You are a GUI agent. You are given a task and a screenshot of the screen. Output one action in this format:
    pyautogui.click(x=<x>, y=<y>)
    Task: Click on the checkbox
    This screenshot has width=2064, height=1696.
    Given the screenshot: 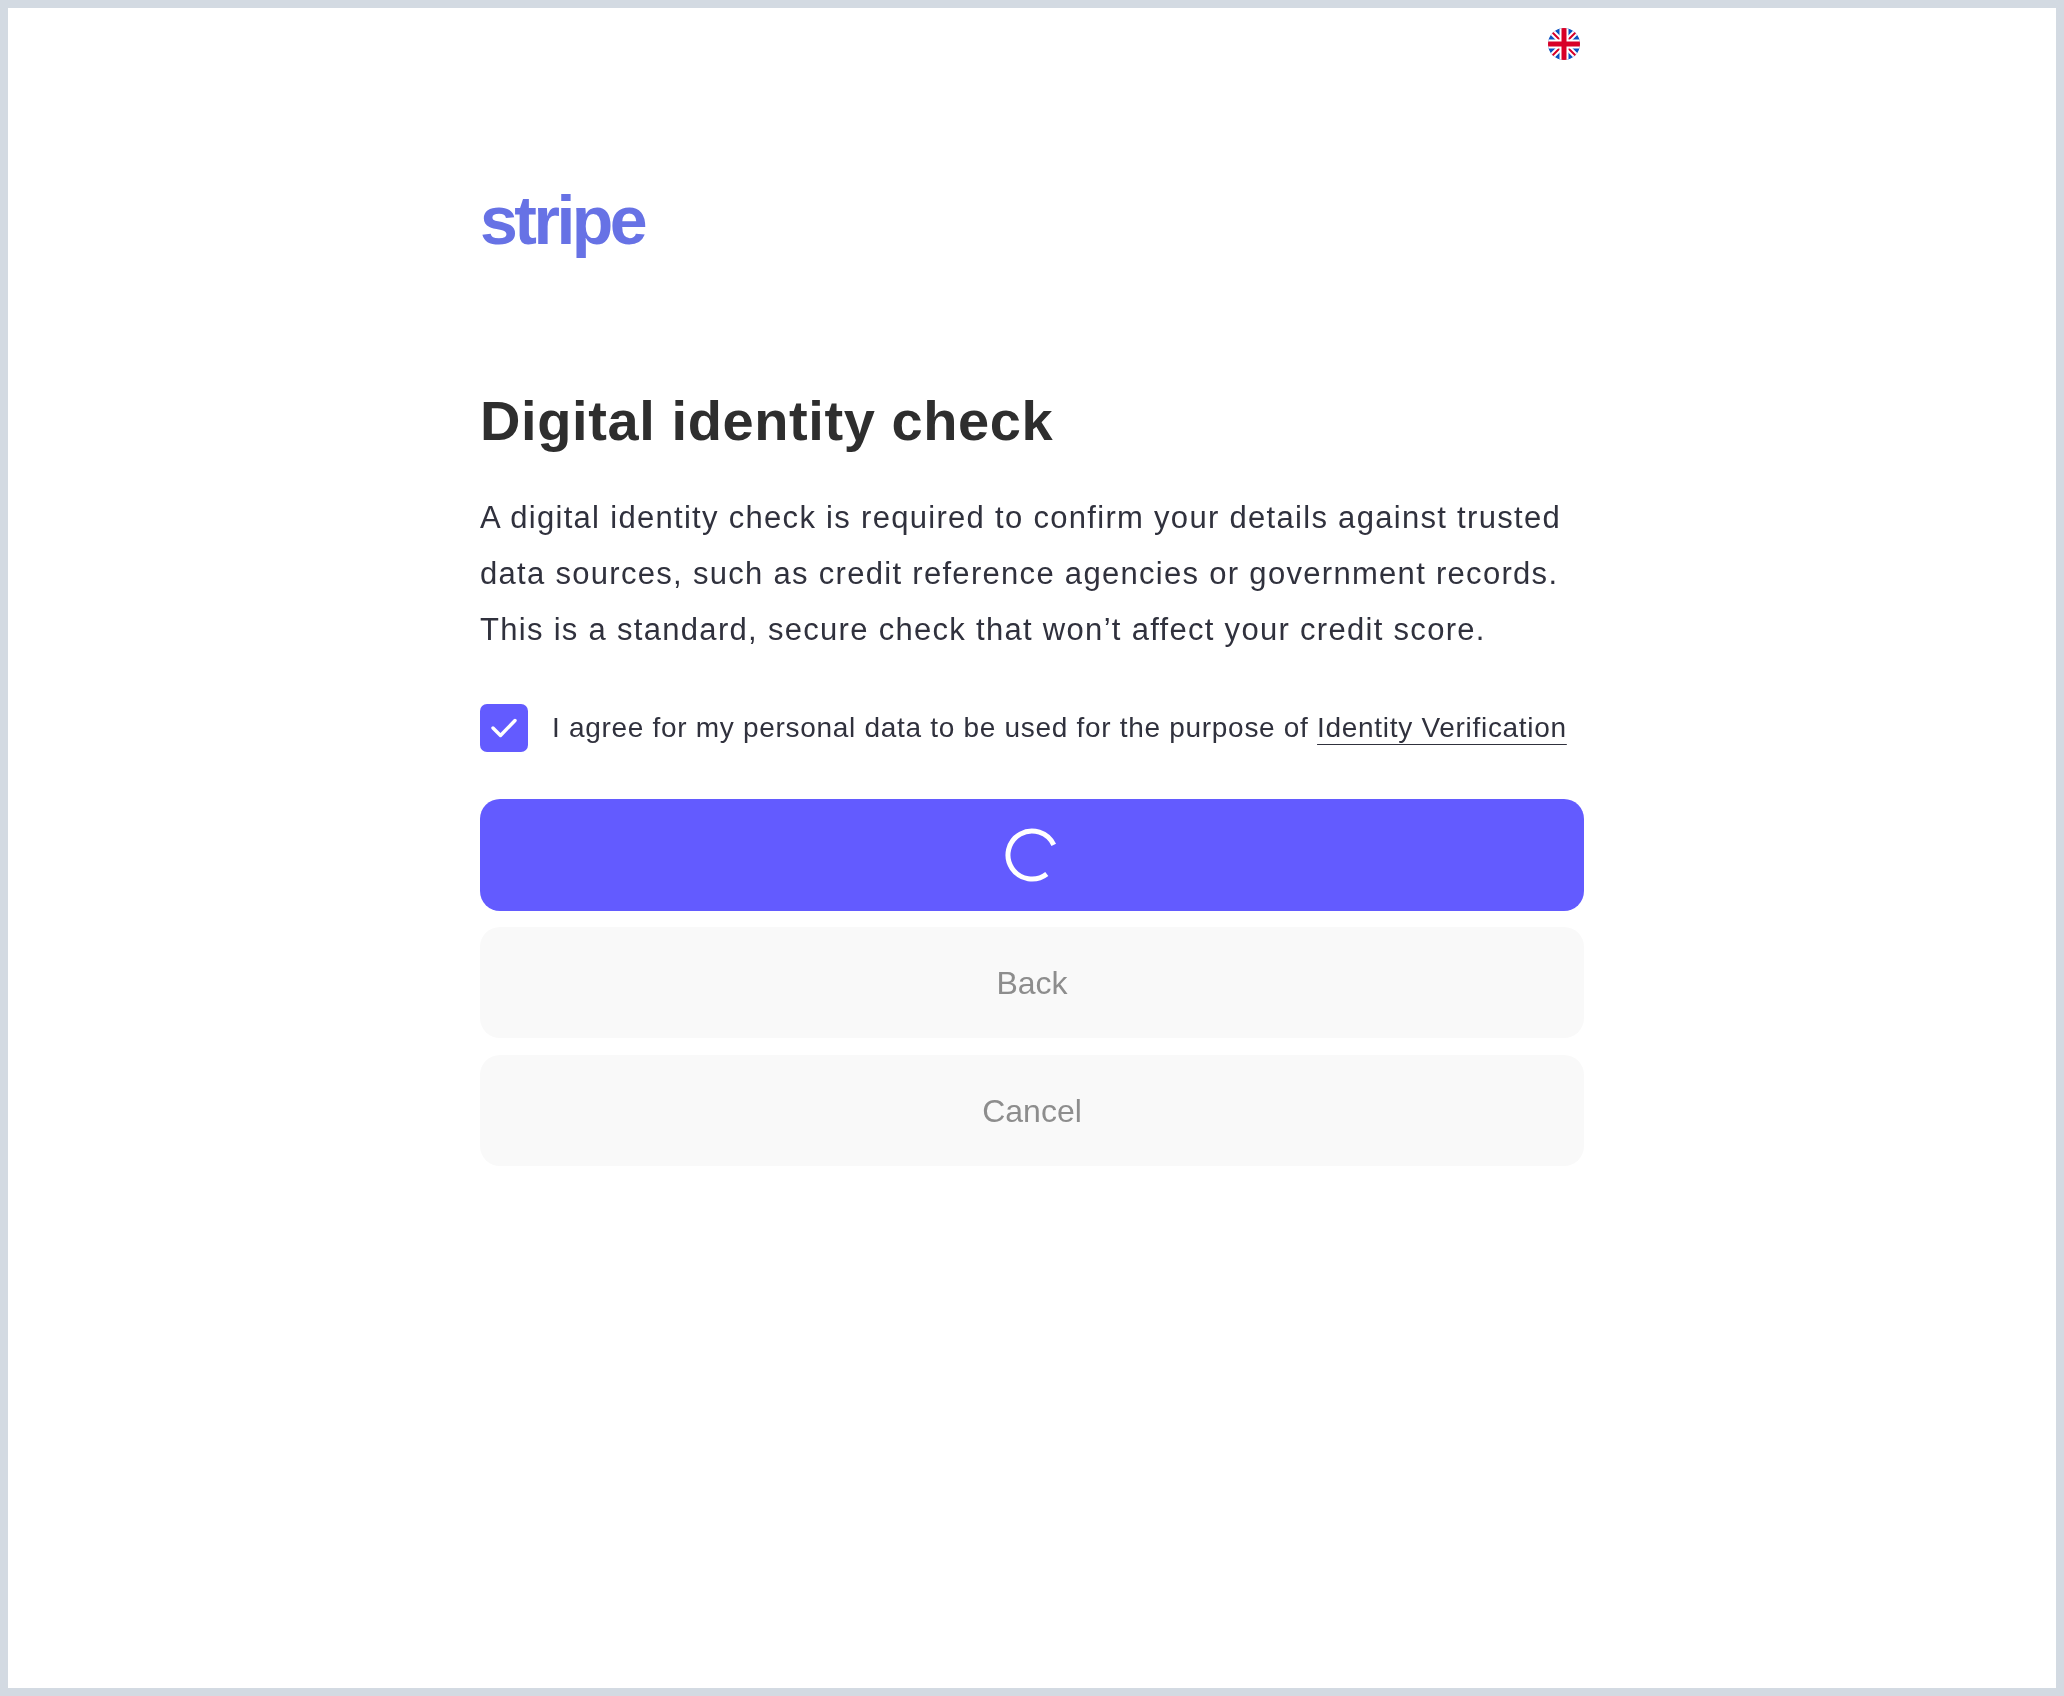 What is the action you would take?
    pyautogui.click(x=504, y=728)
    